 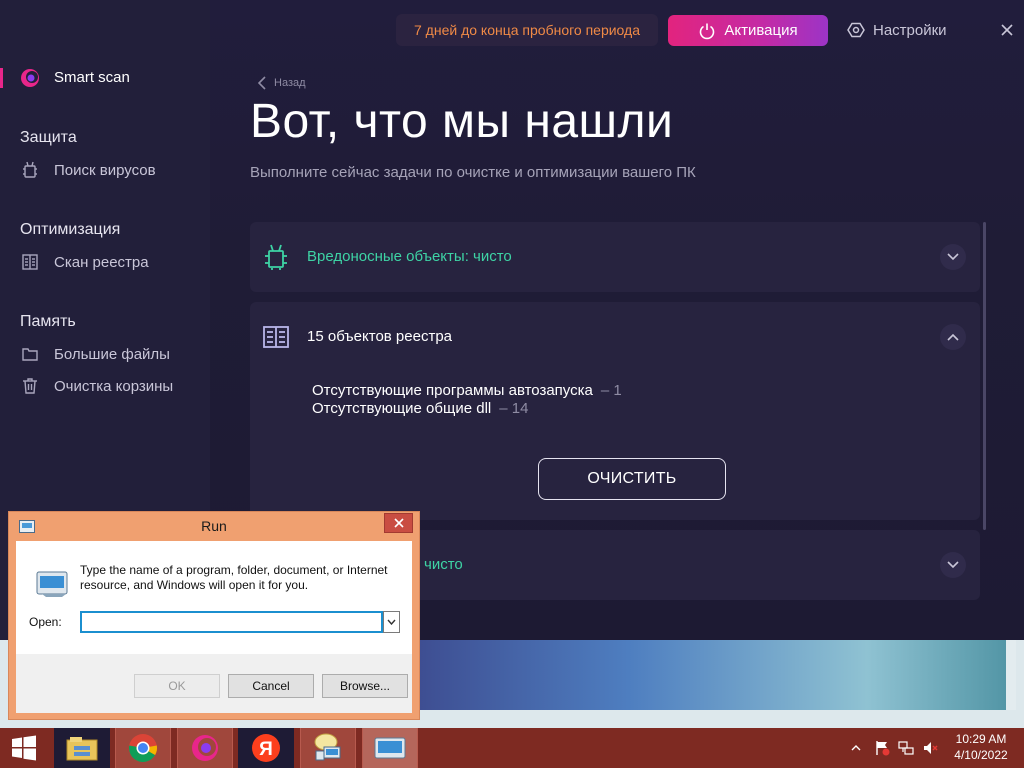 I want to click on chrome-icon, so click(x=143, y=748).